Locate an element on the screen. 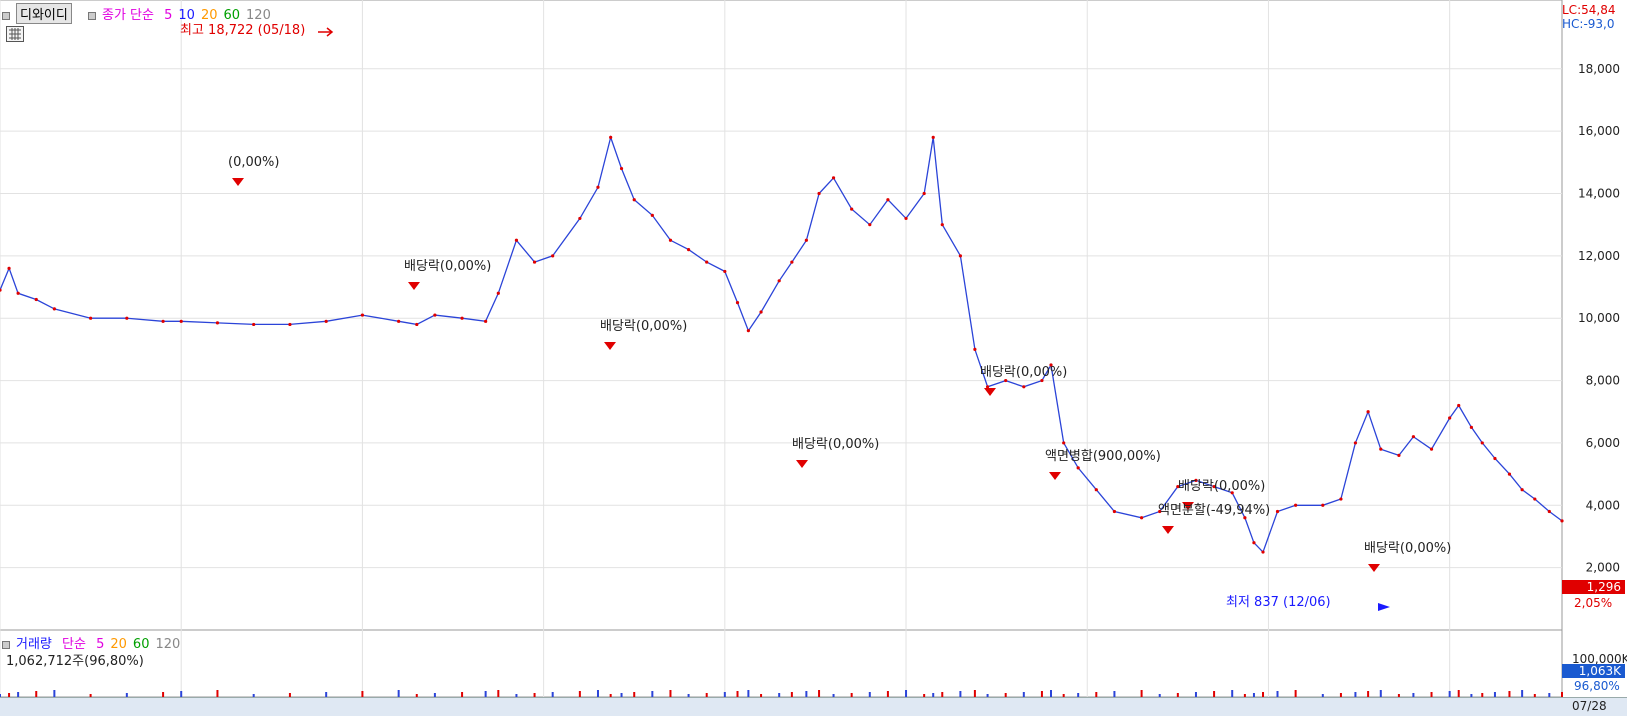 This screenshot has height=716, width=1627. y-tick-label: 18,000 is located at coordinates (1599, 69).